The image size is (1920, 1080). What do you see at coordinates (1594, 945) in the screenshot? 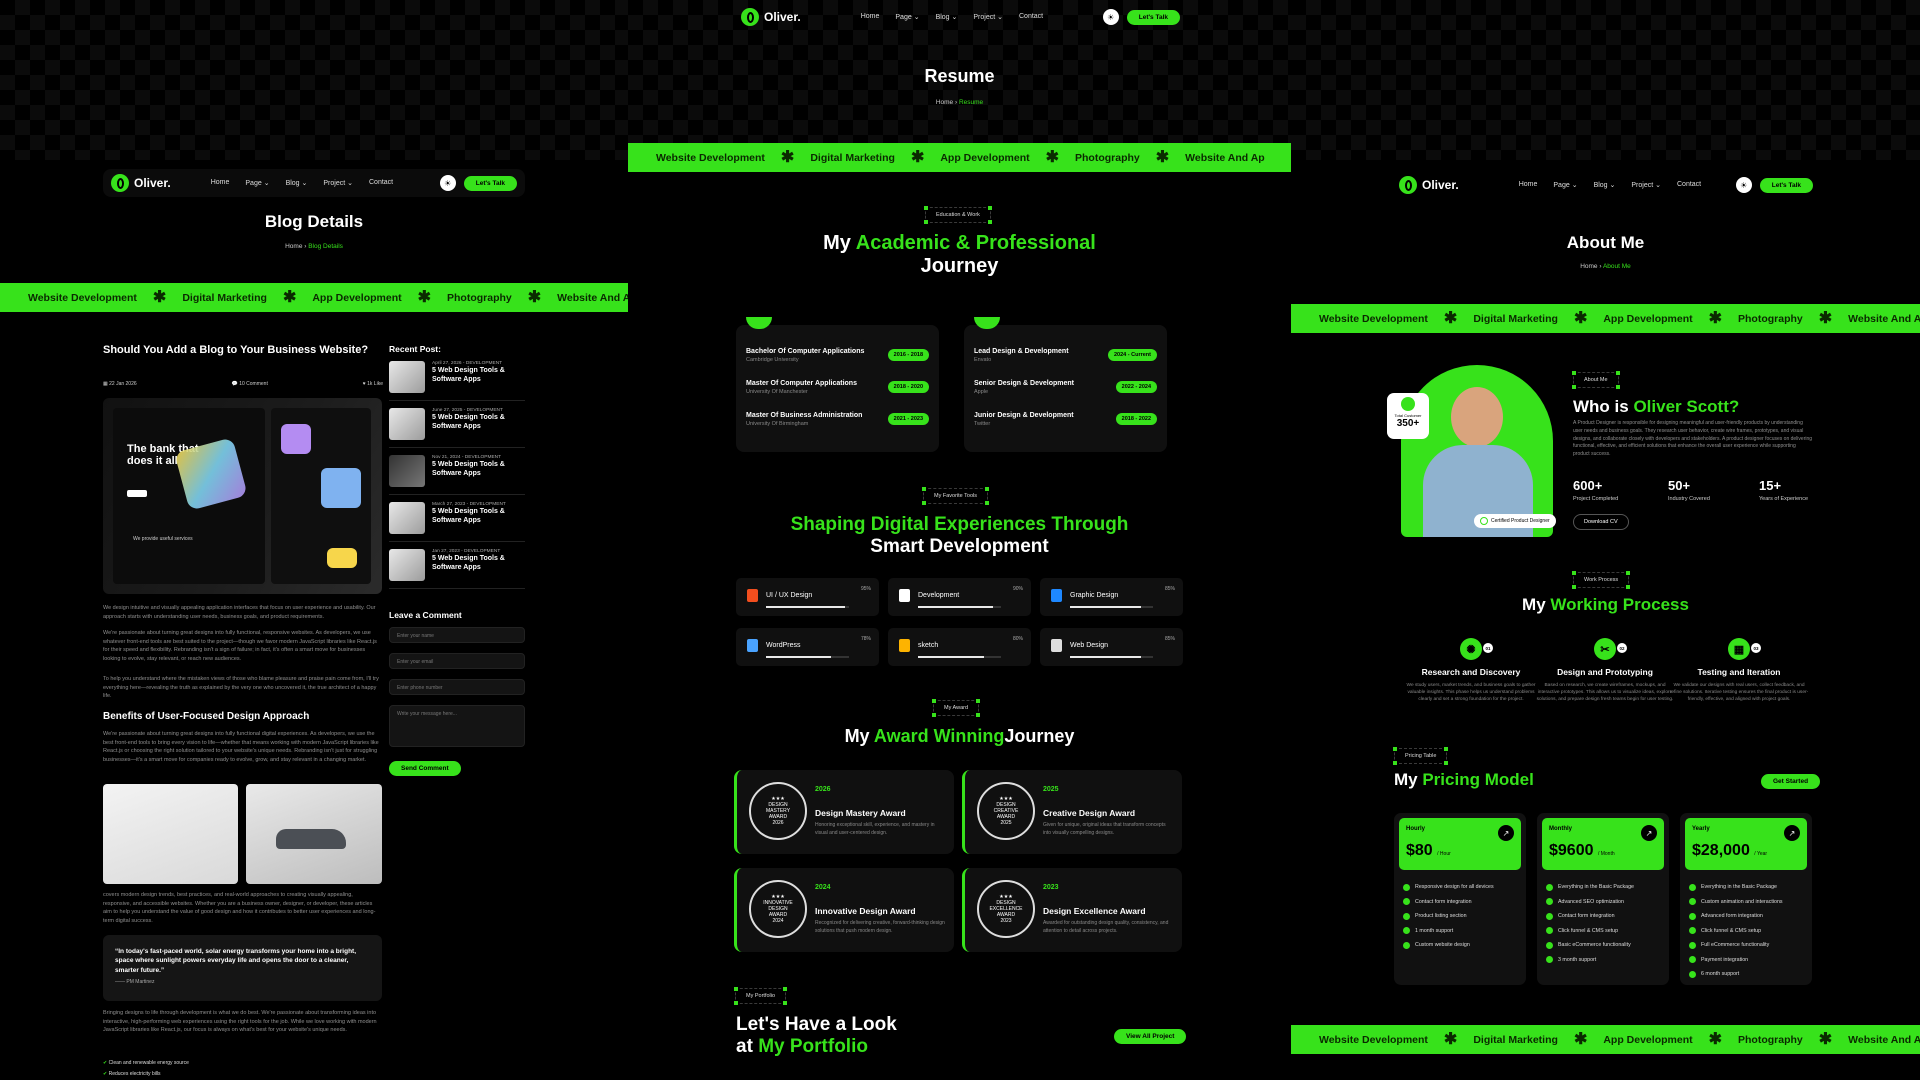
I see `feature-text: Basic eCommerce functionality` at bounding box center [1594, 945].